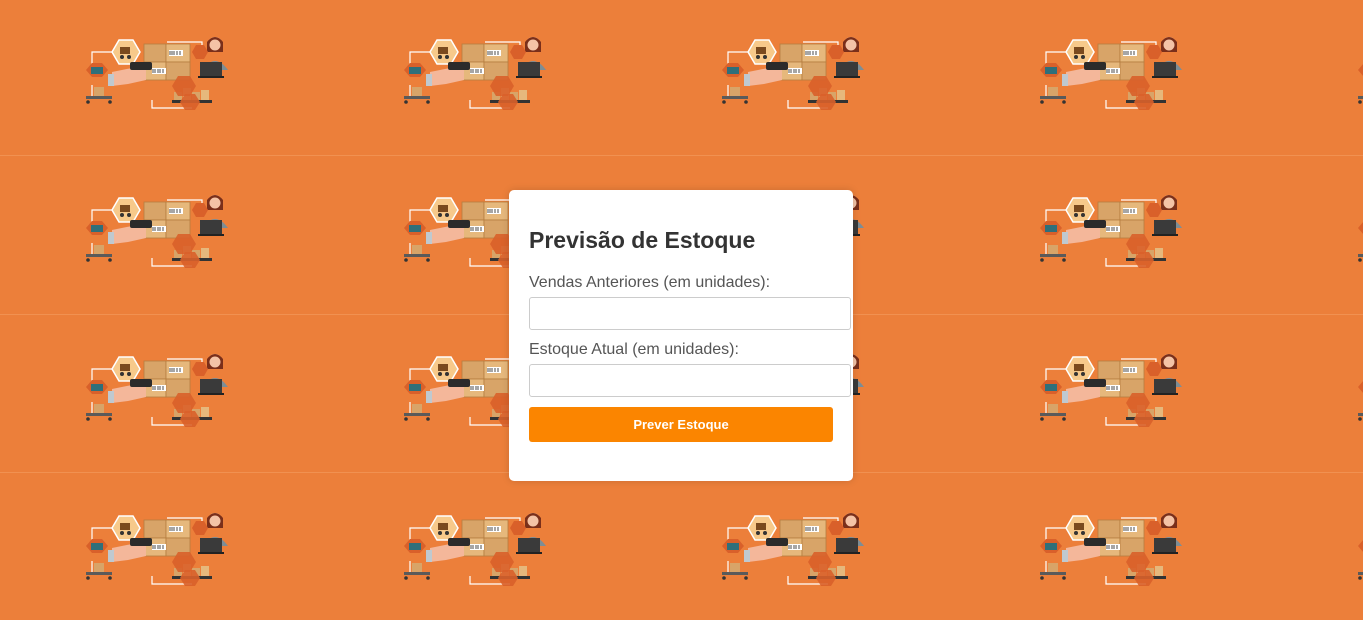 This screenshot has height=620, width=1363. Describe the element at coordinates (681, 424) in the screenshot. I see `predict-stock-button: Prever Estoque` at that location.